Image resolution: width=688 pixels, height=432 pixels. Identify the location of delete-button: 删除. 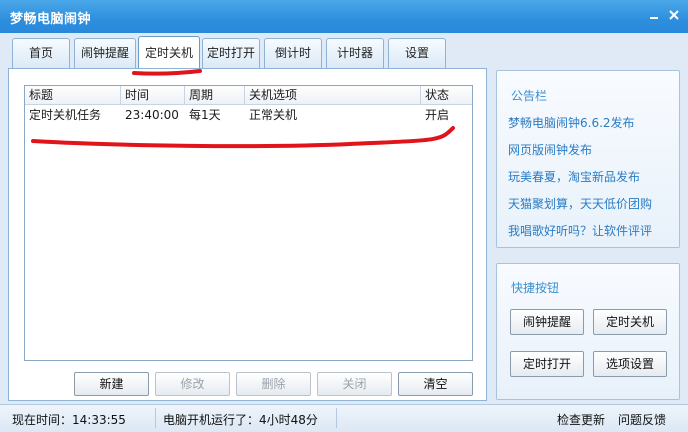
(273, 384).